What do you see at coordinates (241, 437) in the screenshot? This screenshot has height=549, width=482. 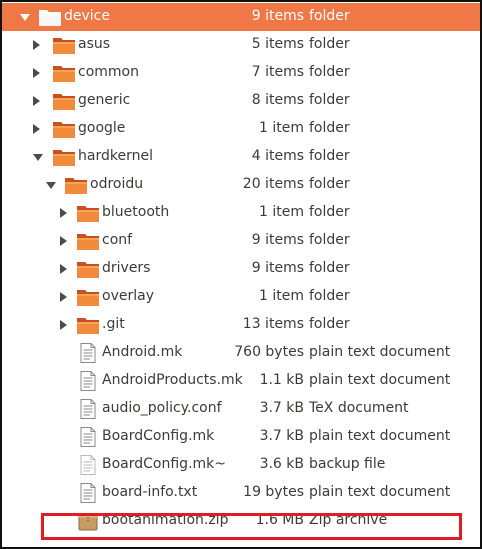 I see `file-row: BoardConfig.mk 3.7 kB plain text document` at bounding box center [241, 437].